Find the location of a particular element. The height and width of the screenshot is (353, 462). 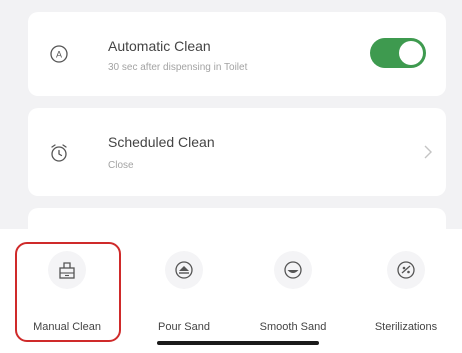

selection-highlight is located at coordinates (68, 292).